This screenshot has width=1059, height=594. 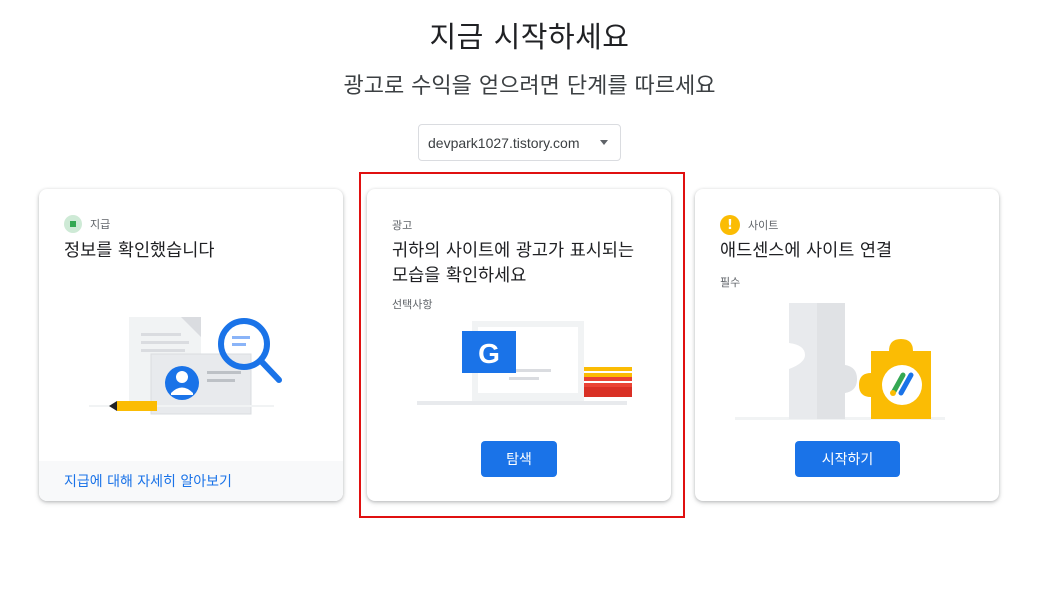 What do you see at coordinates (412, 304) in the screenshot?
I see `ads-optional-note: 선택사항` at bounding box center [412, 304].